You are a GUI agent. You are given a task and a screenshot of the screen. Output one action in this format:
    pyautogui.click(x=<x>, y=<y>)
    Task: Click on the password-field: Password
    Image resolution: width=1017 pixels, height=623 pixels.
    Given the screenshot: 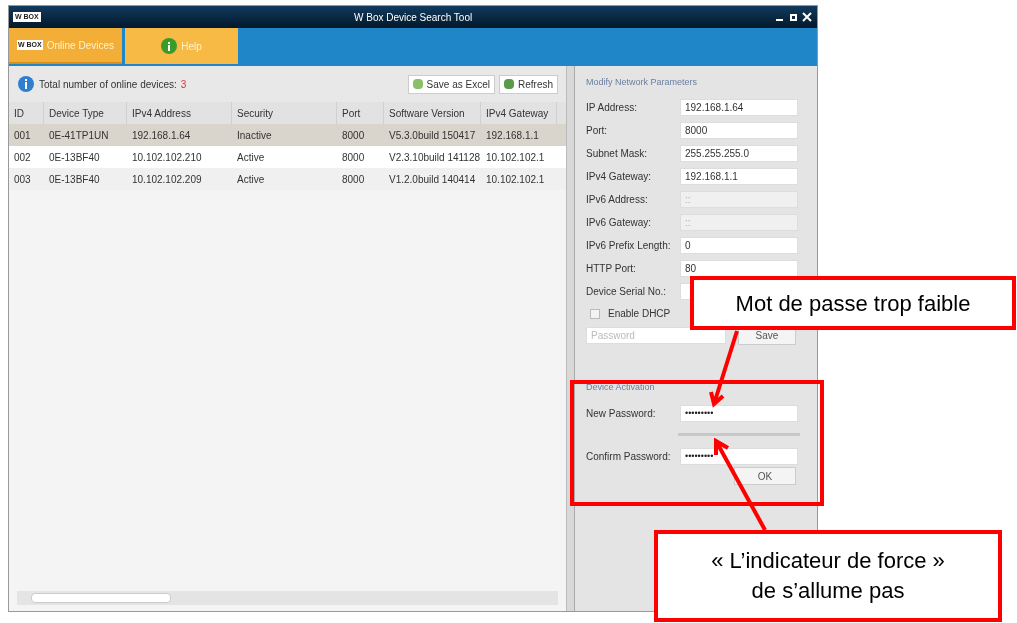 What is the action you would take?
    pyautogui.click(x=656, y=335)
    